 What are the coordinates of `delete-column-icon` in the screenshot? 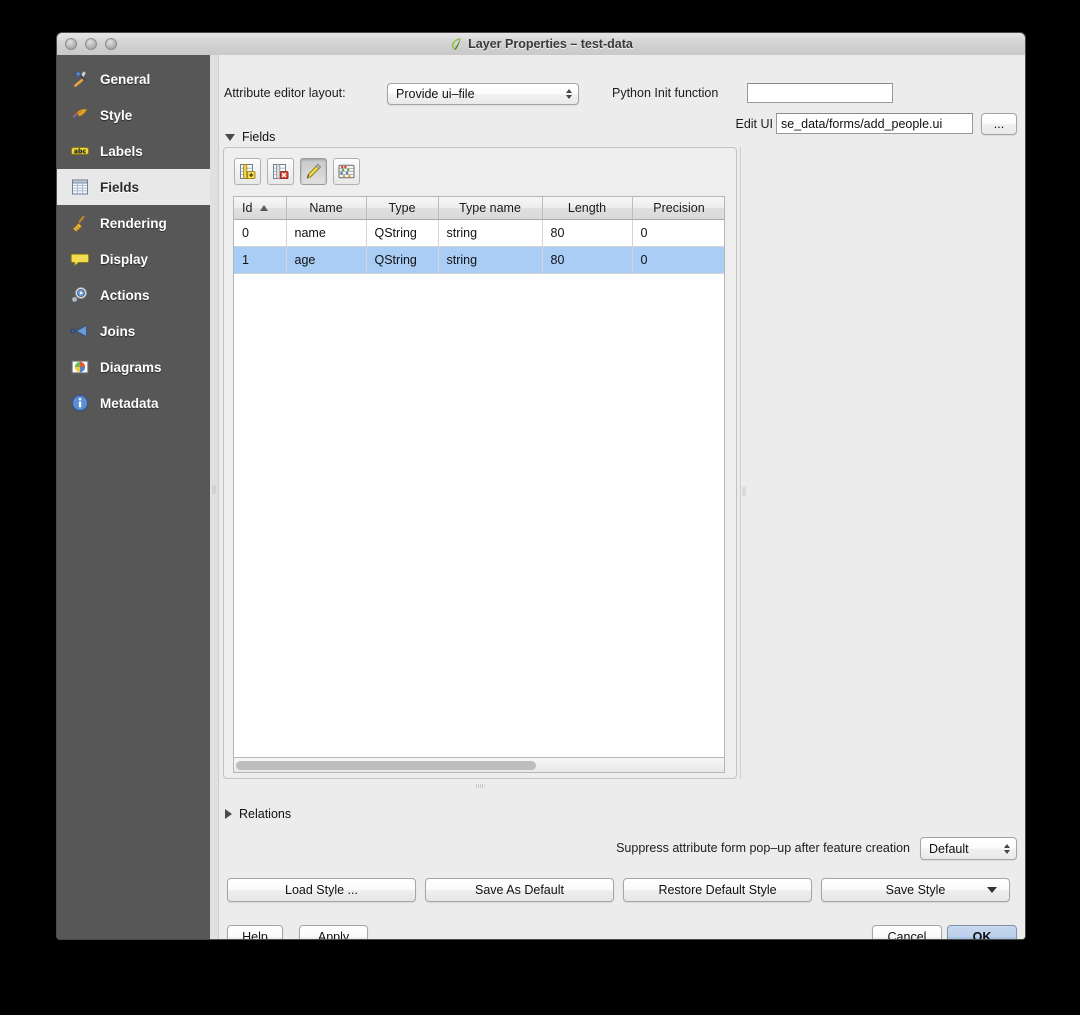 It's located at (281, 172).